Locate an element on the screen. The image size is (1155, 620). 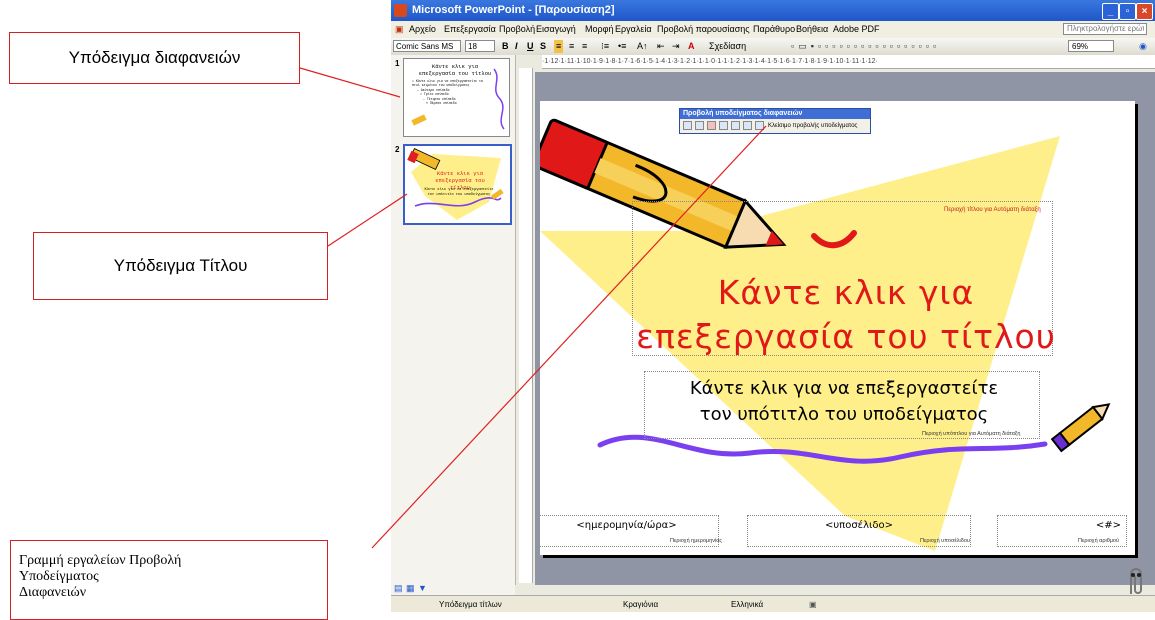
delete-master-icon is located at coordinates (711, 125).